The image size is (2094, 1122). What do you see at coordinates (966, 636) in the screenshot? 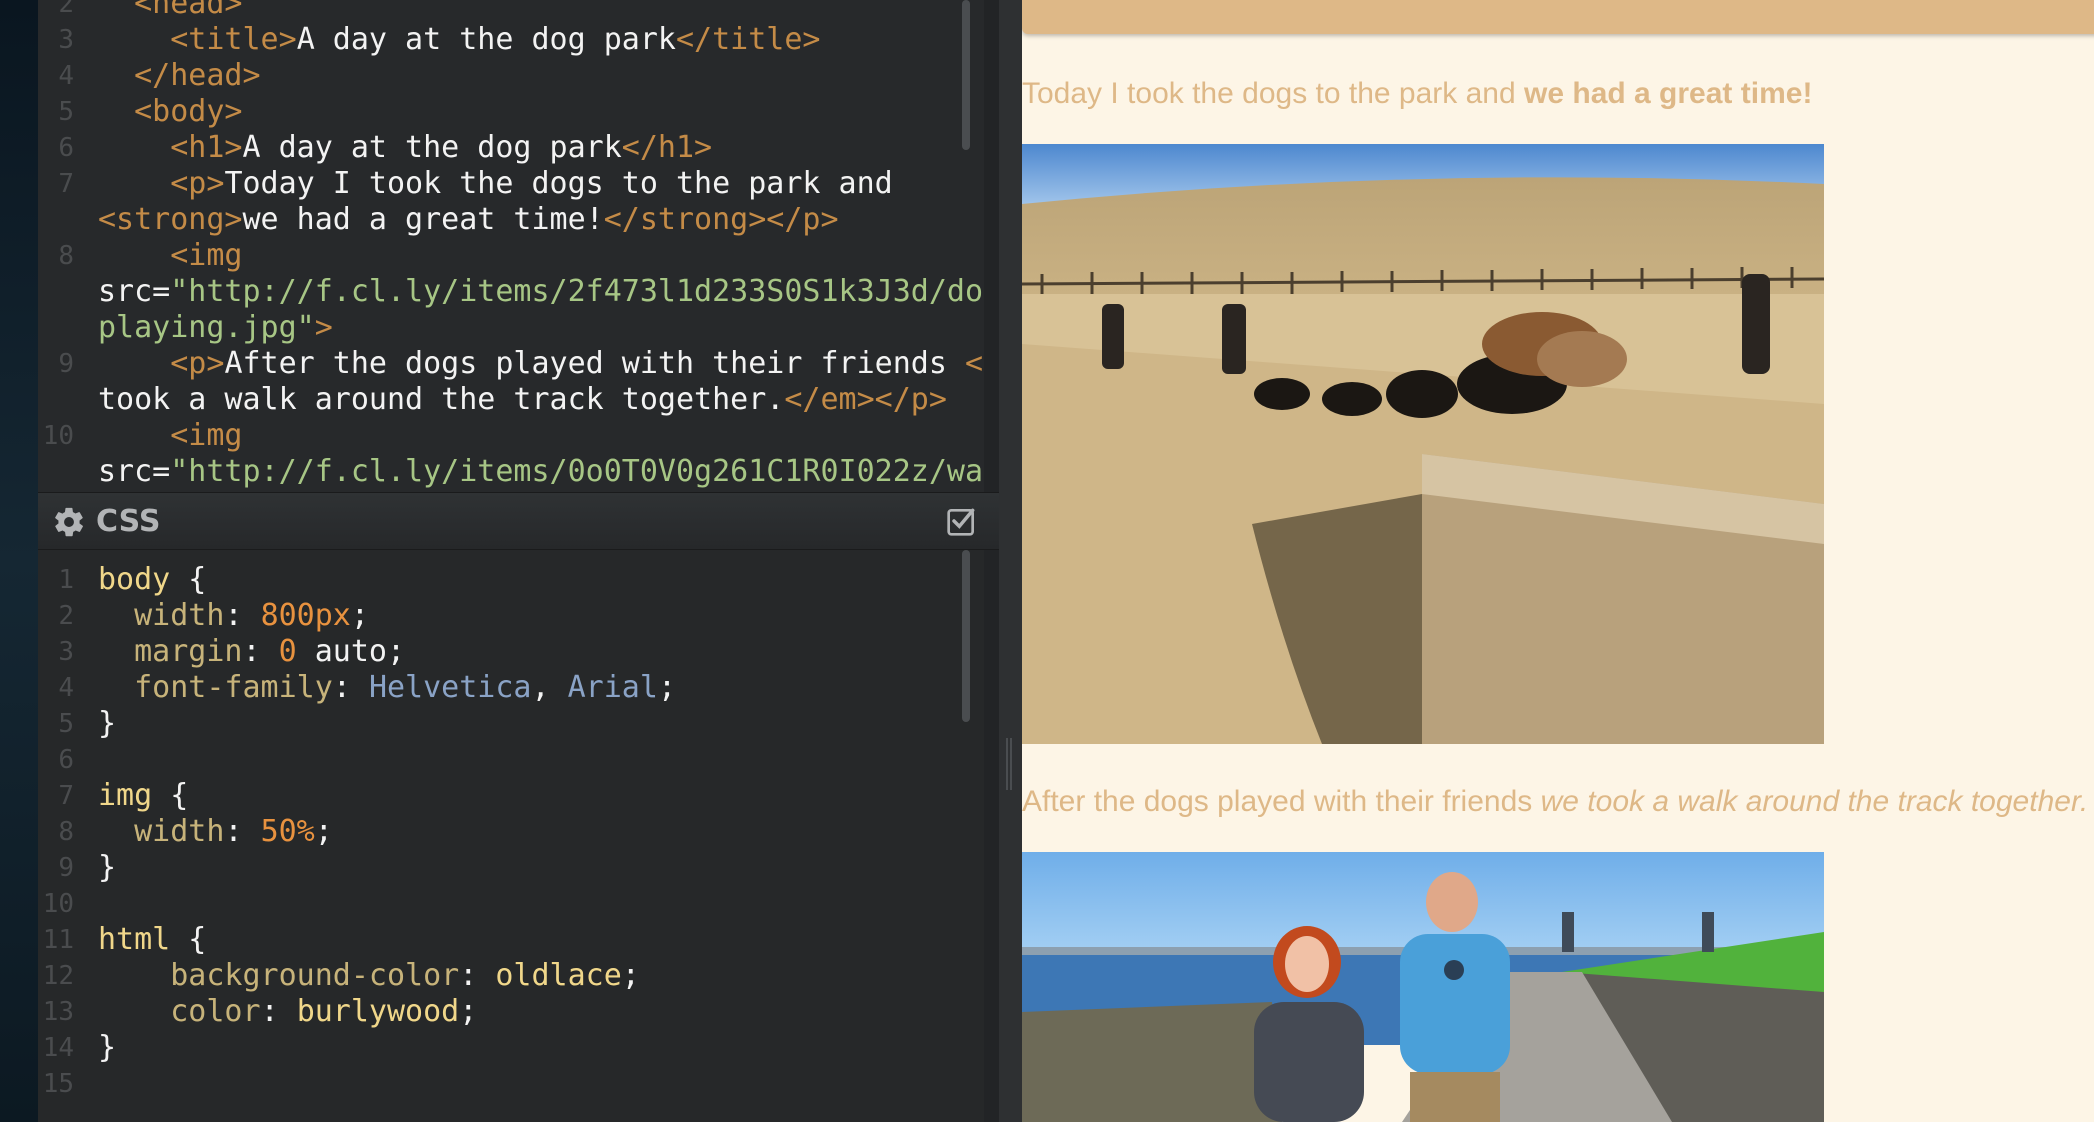
I see `css-scrollbar` at bounding box center [966, 636].